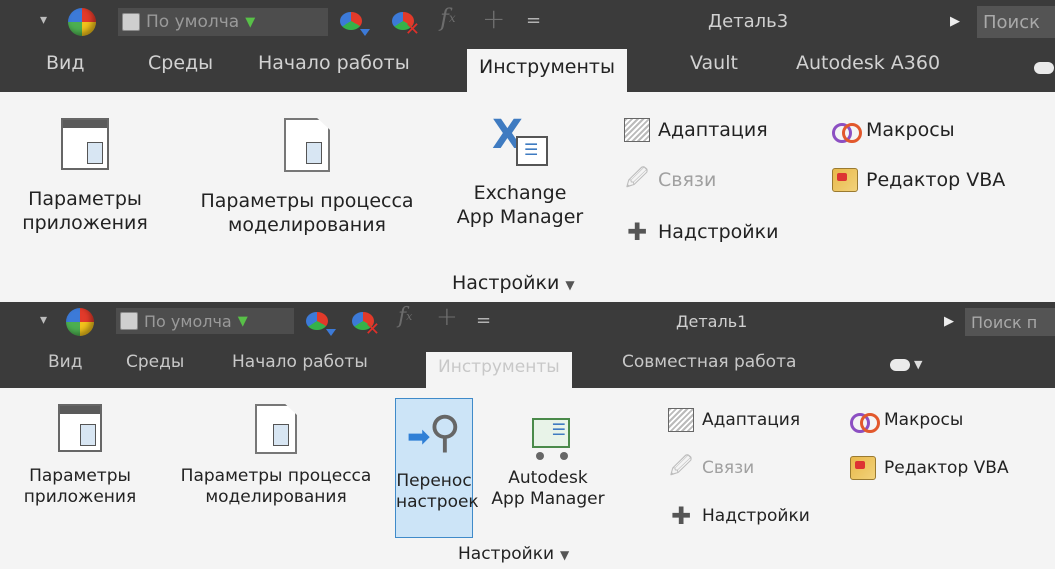 This screenshot has height=569, width=1055. I want to click on document-title: Деталь3, so click(748, 21).